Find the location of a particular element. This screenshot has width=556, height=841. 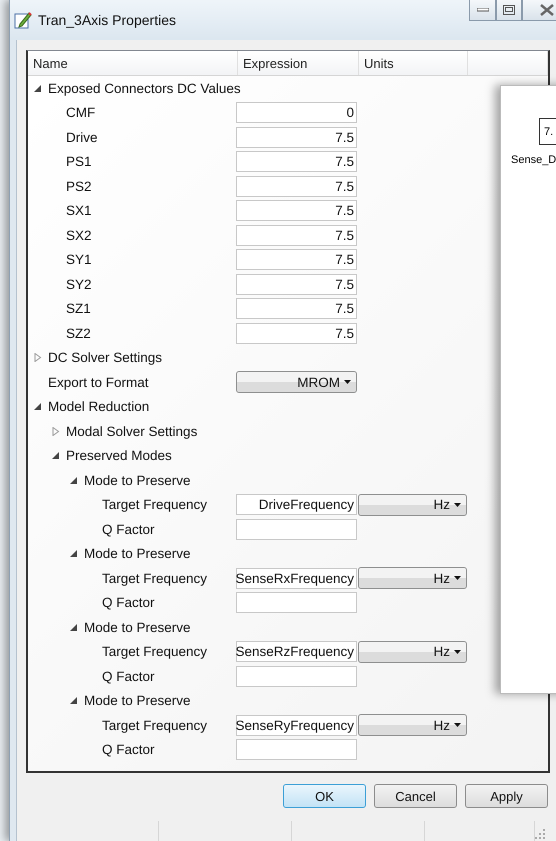

expression-field: 0 is located at coordinates (296, 113).